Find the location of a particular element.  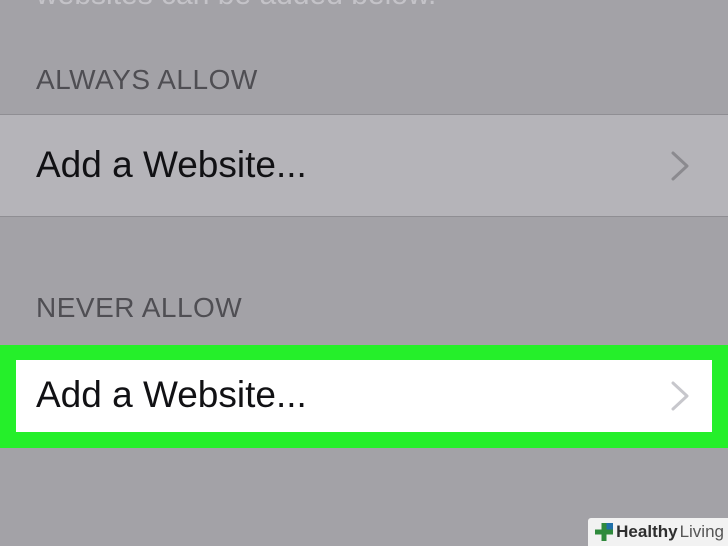

plus-leaf-icon is located at coordinates (604, 532).